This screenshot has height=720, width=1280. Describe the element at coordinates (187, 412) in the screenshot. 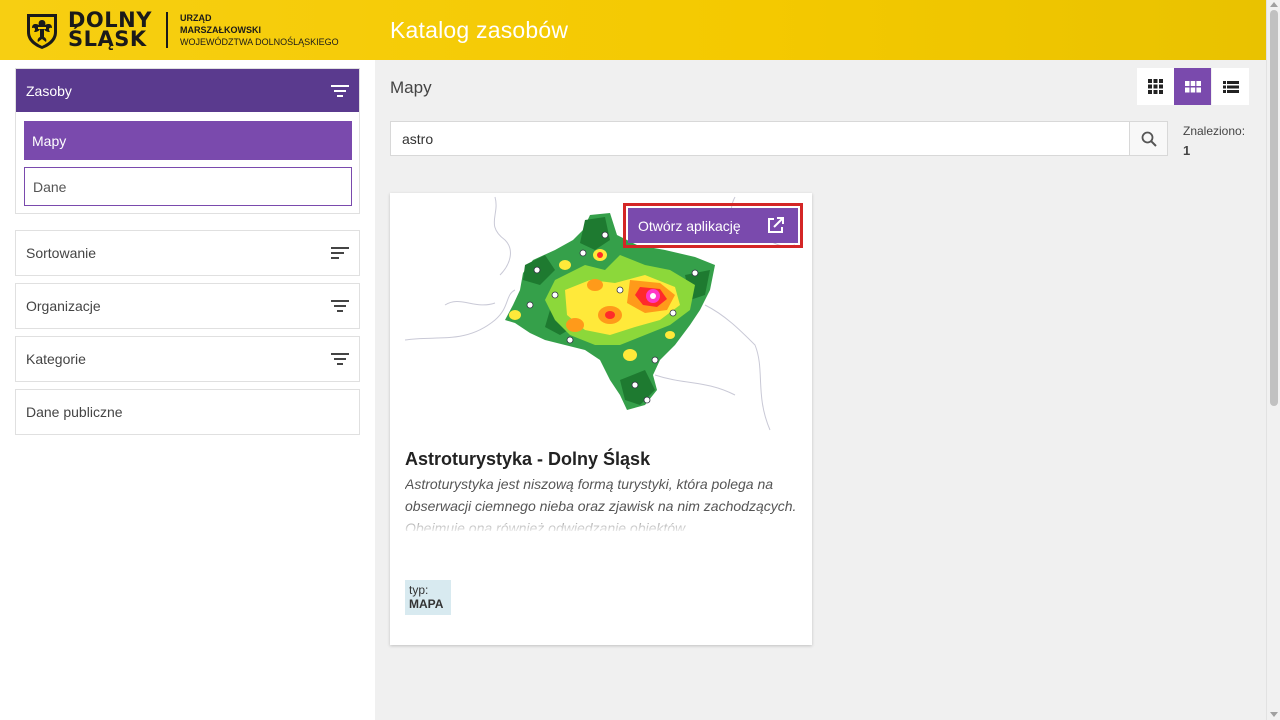

I see `public-data-panel: Dane publiczne` at that location.